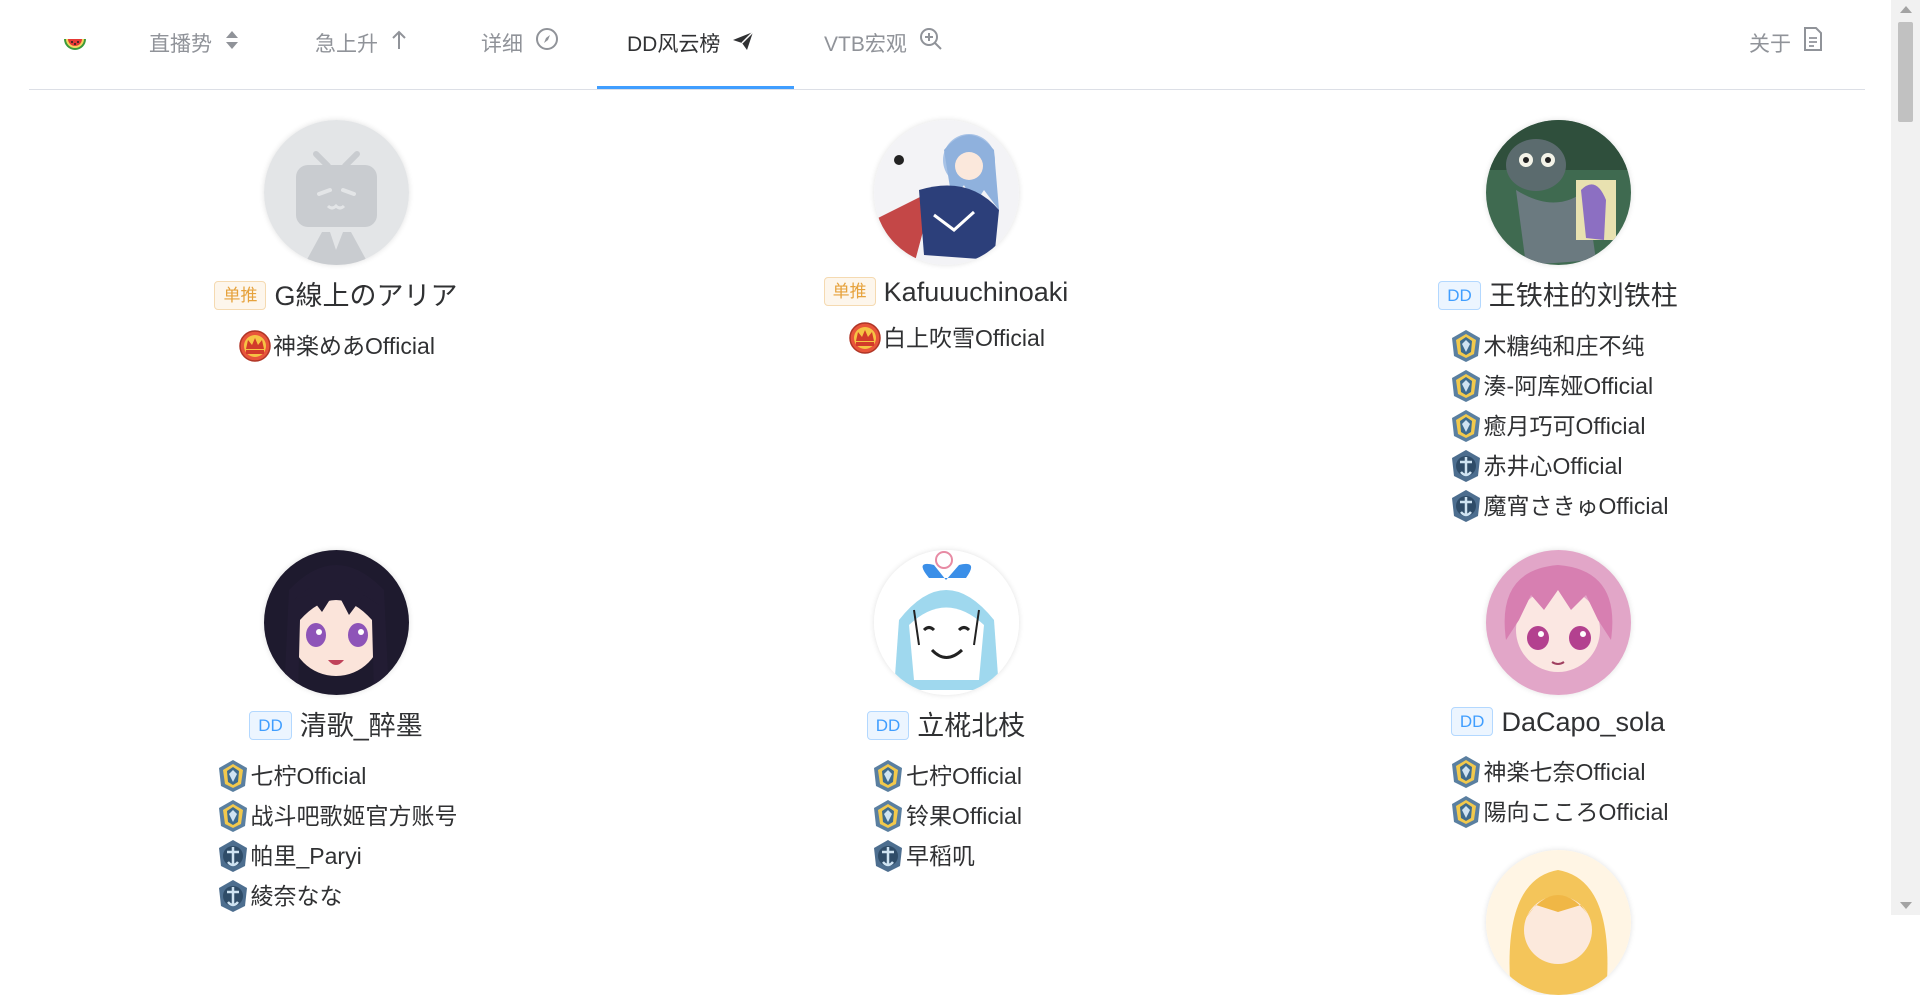  Describe the element at coordinates (1583, 296) in the screenshot. I see `user-name-link: 王铁柱的刘铁柱` at that location.